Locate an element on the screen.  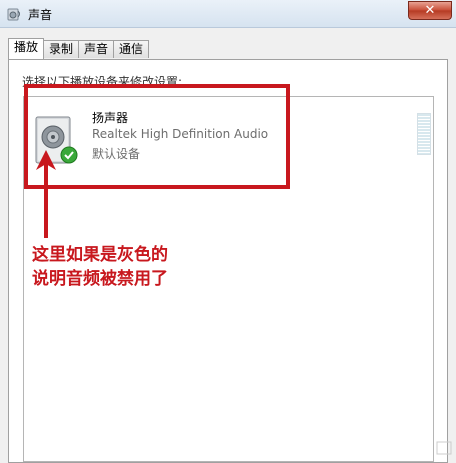
arrow-icon is located at coordinates (46, 194).